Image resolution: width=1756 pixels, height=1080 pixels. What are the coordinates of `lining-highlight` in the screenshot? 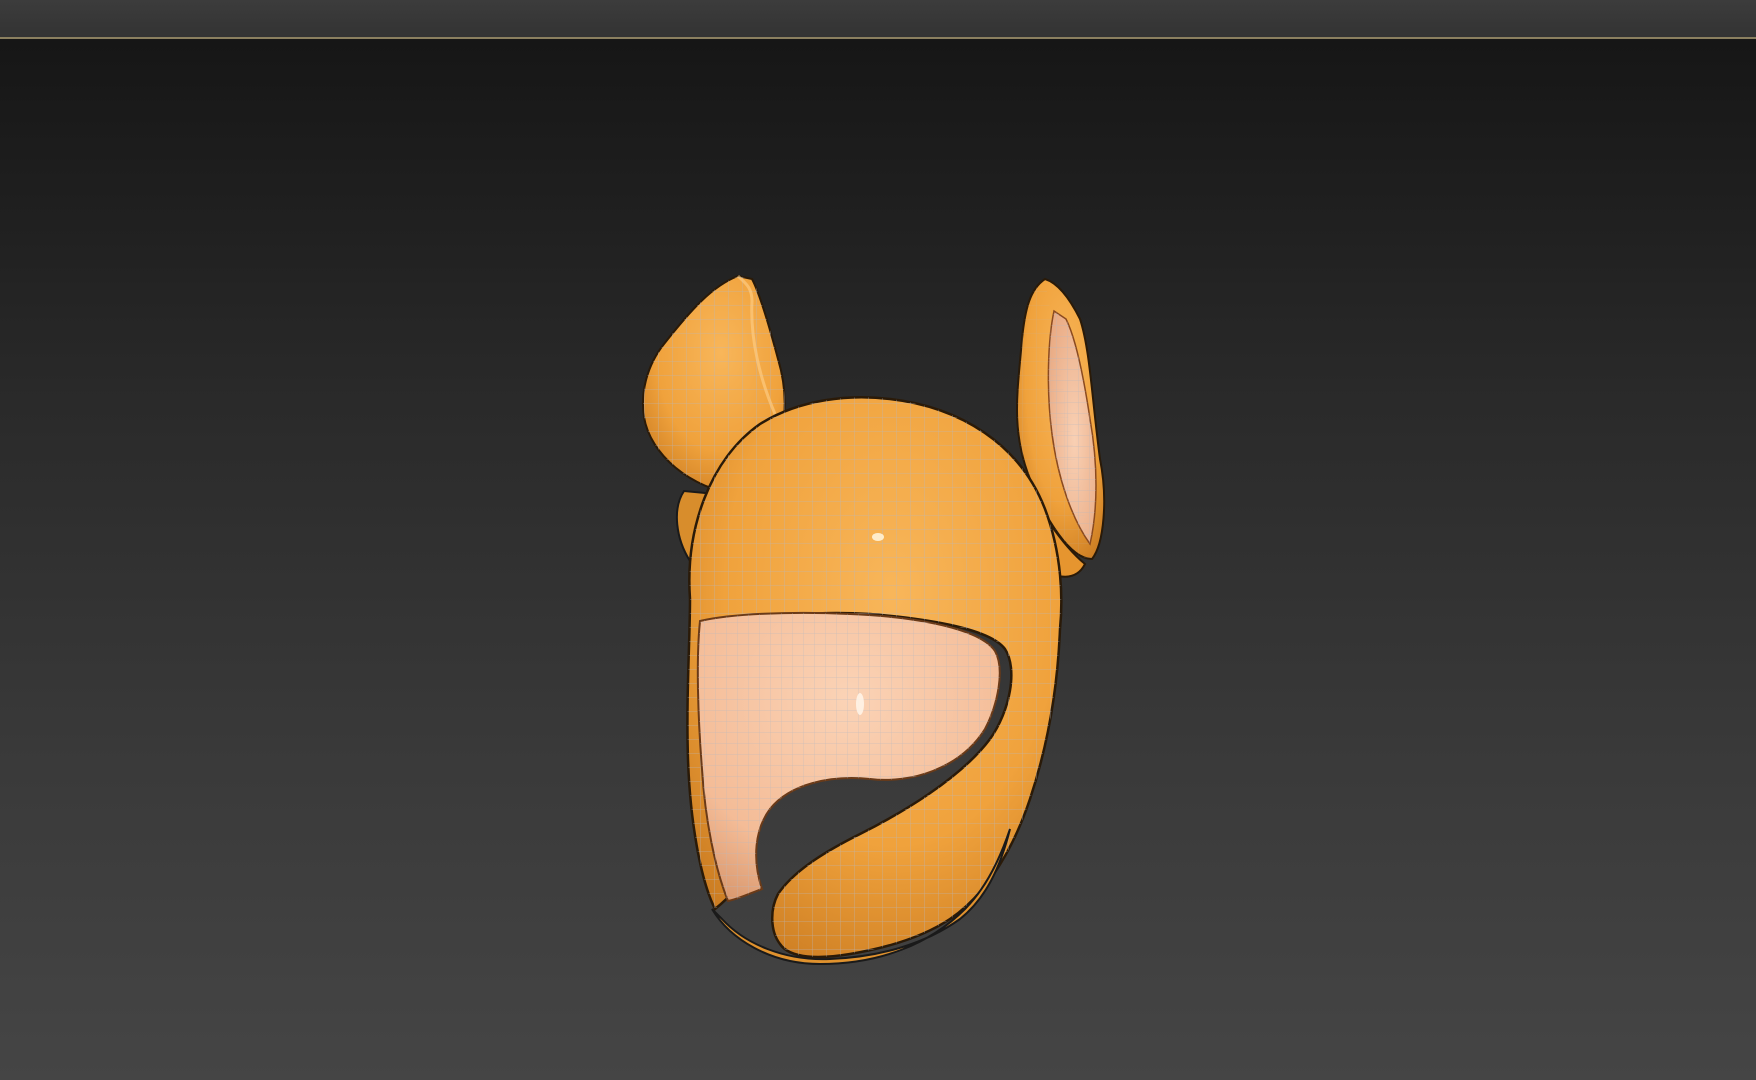 It's located at (860, 704).